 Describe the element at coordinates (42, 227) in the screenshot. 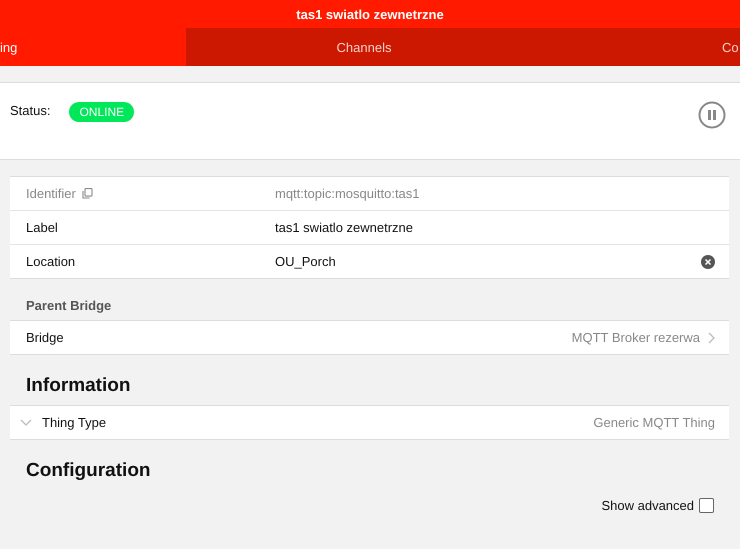

I see `row-label: Label` at that location.